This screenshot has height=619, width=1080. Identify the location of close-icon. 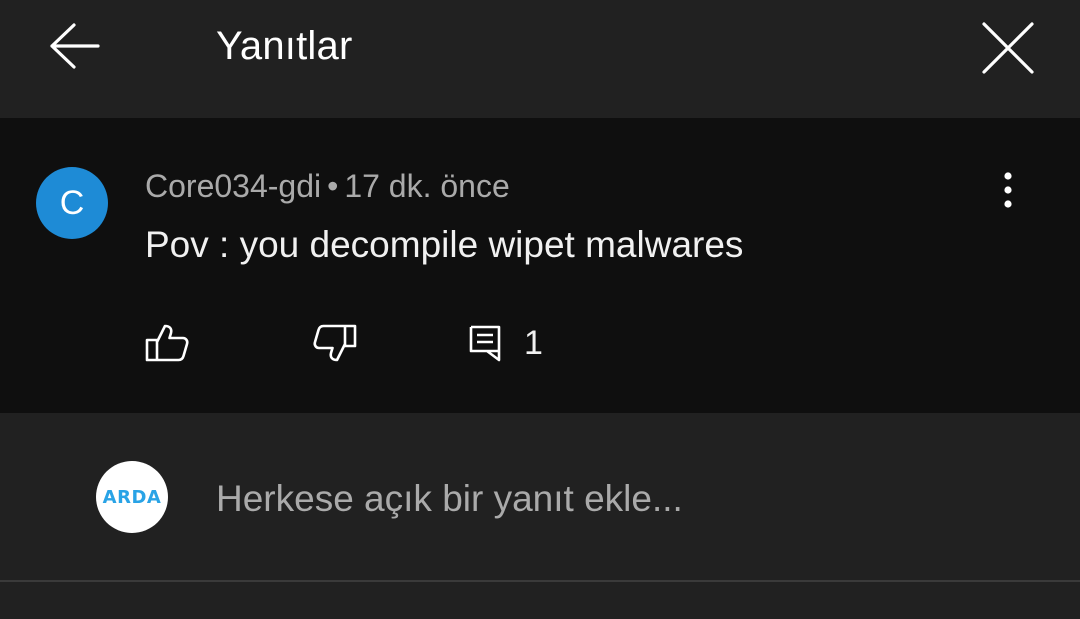
(1008, 48).